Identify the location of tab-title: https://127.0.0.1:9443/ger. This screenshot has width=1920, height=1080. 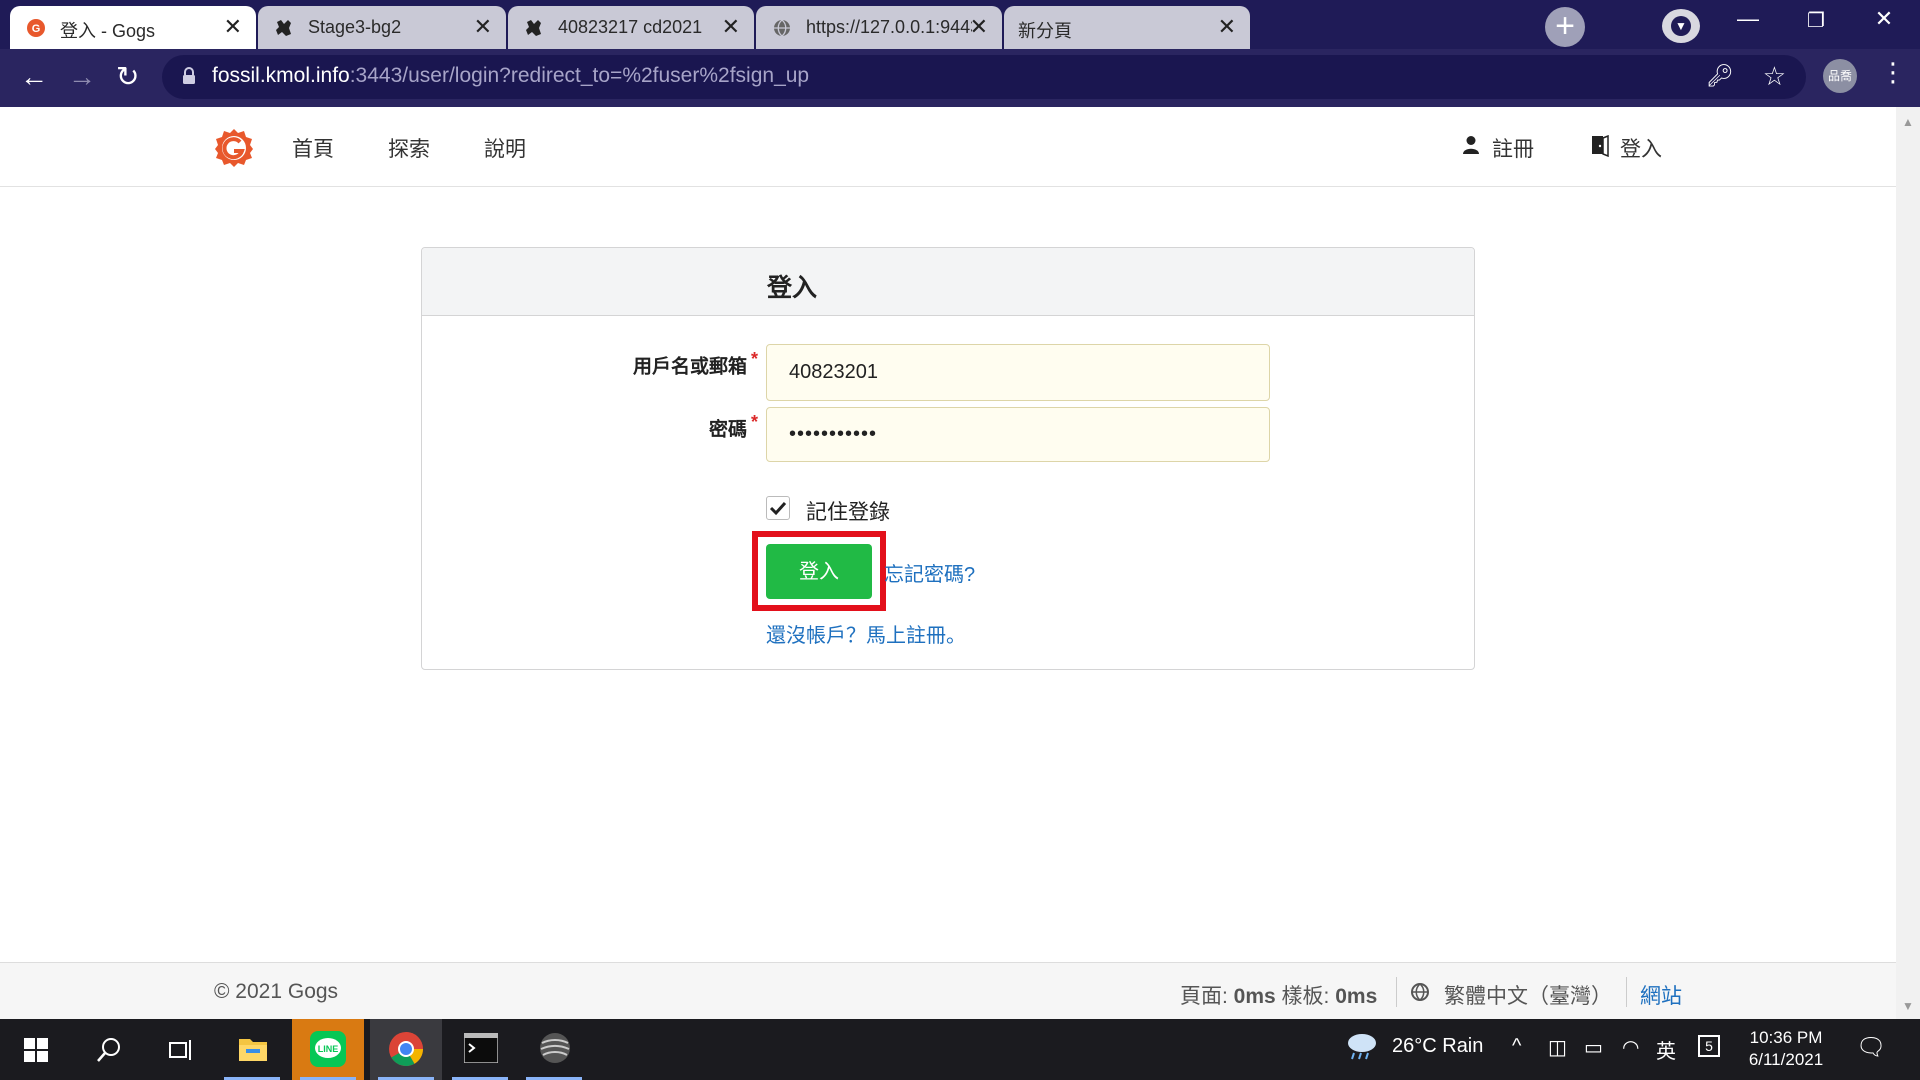
(889, 27).